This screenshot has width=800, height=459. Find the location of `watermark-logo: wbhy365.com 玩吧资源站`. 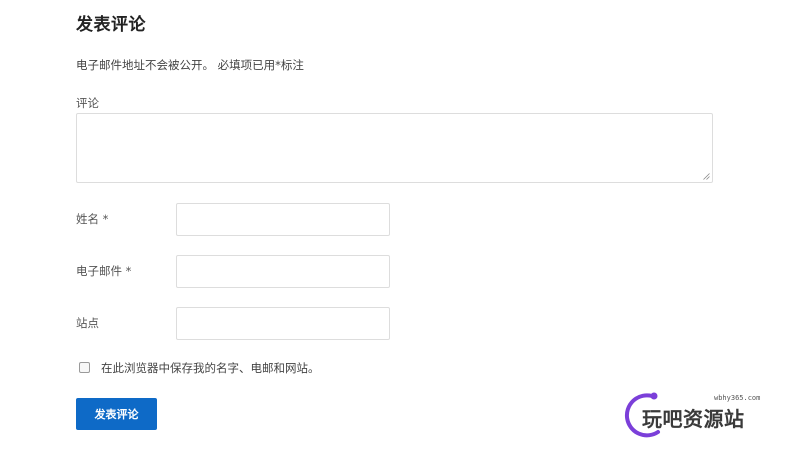

watermark-logo: wbhy365.com 玩吧资源站 is located at coordinates (704, 415).